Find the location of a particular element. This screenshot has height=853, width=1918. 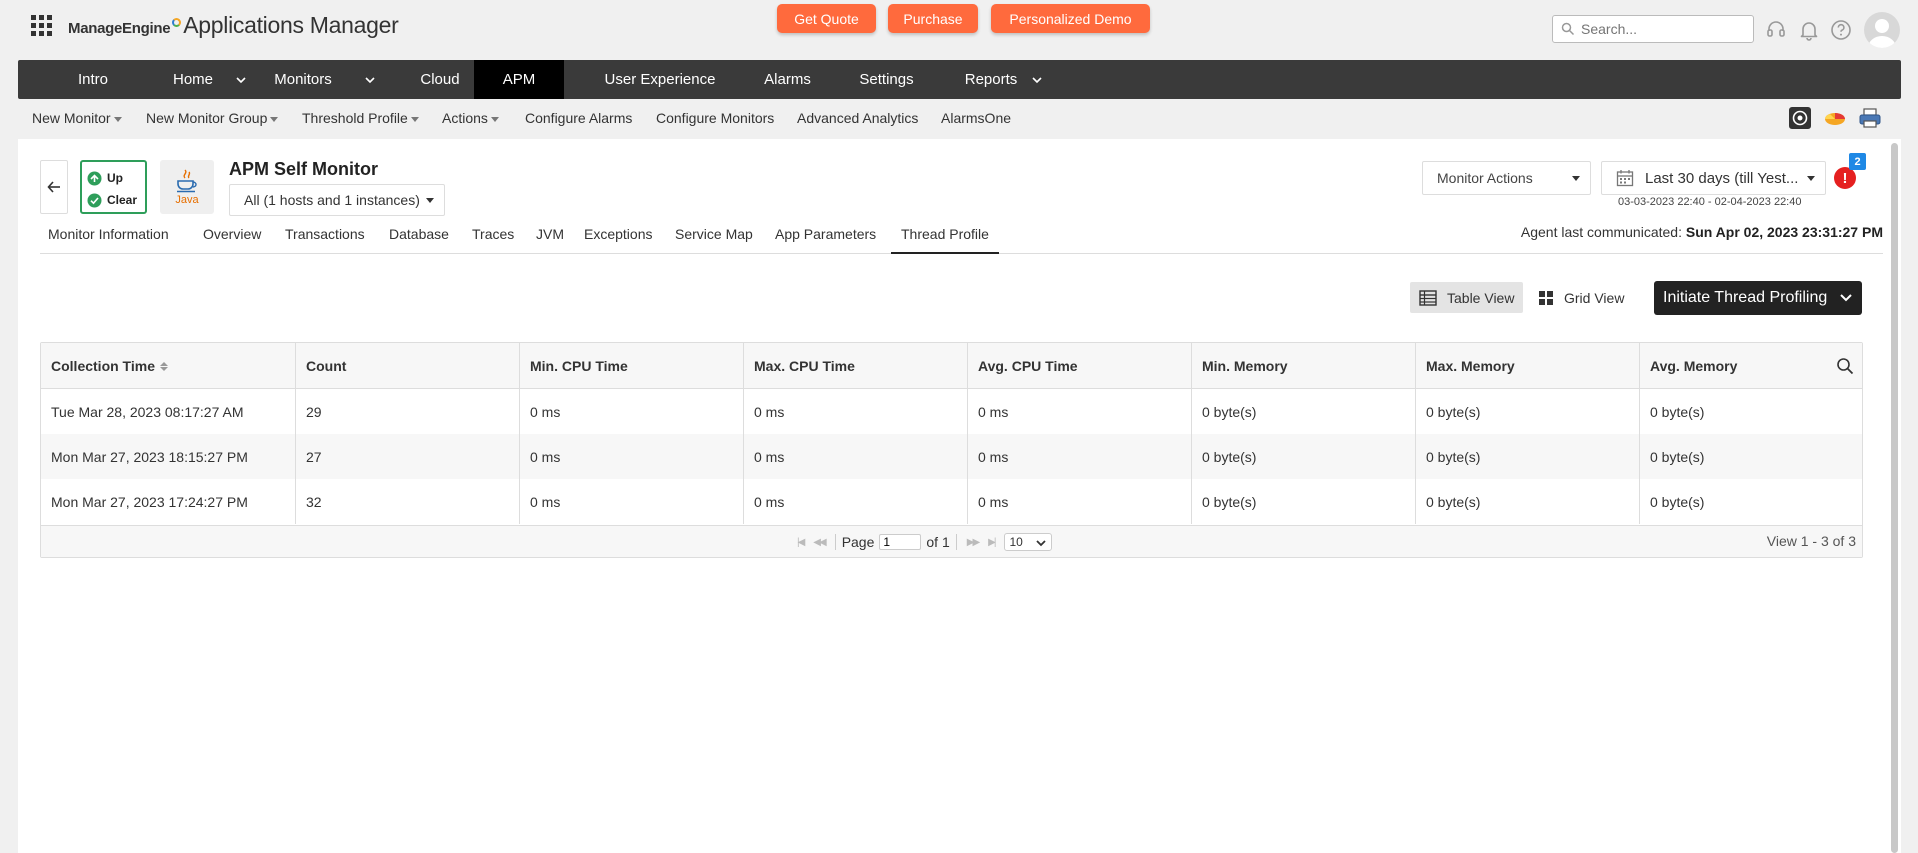

check-circle-icon is located at coordinates (94, 200).